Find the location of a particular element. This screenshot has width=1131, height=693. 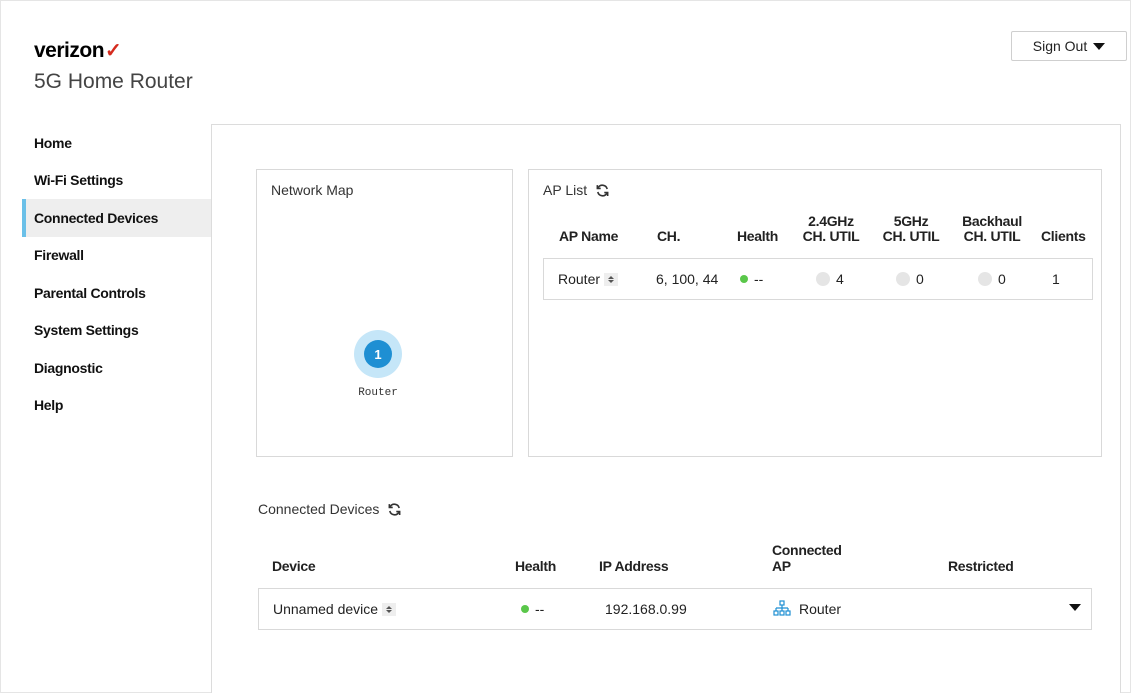

chevron-down-icon is located at coordinates (1099, 46).